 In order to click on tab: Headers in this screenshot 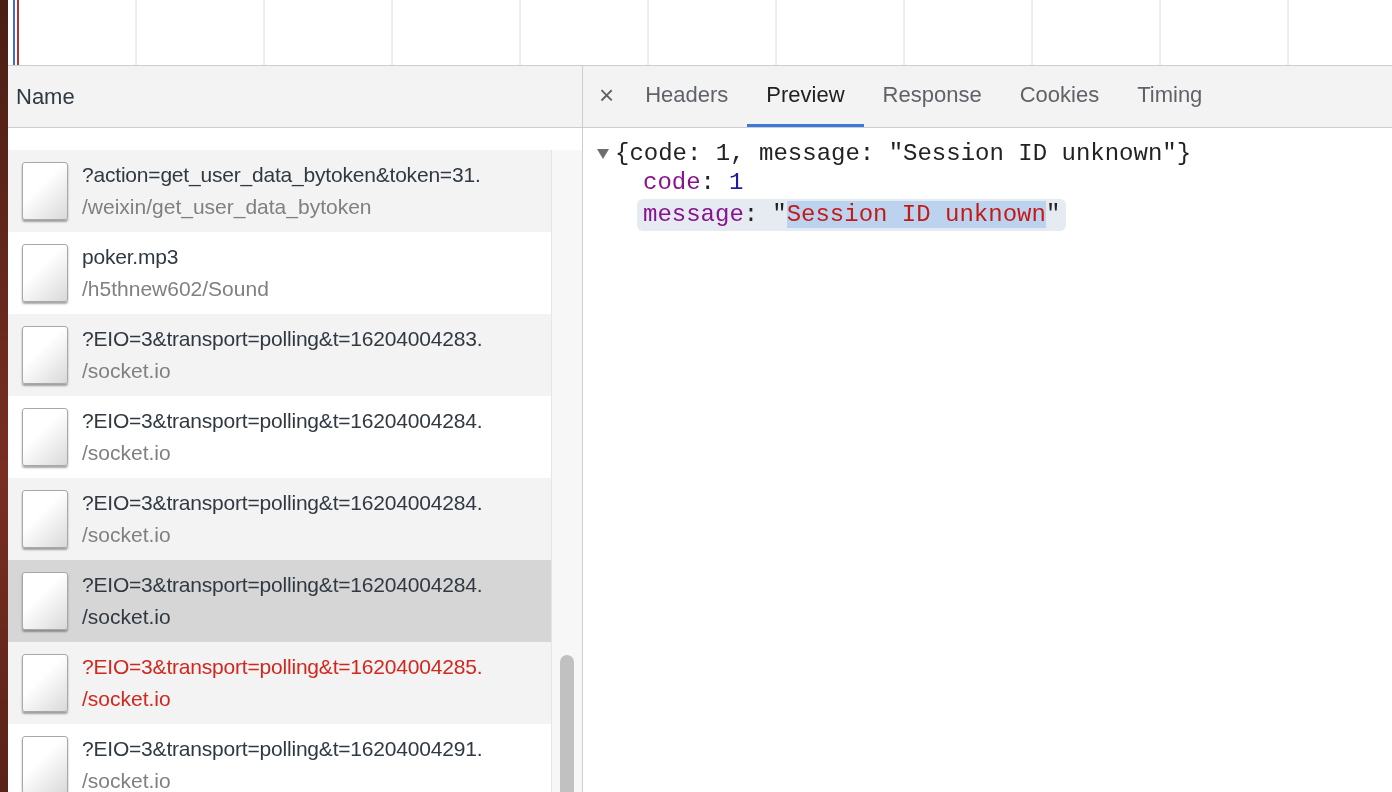, I will do `click(687, 96)`.